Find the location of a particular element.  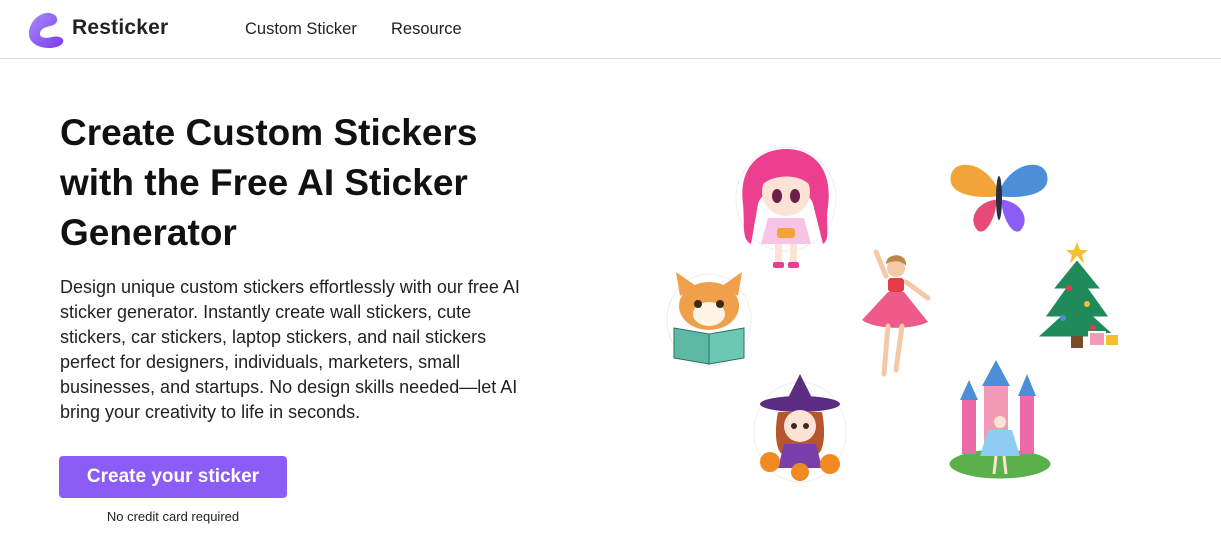

top-navbar: Resticker Custom Sticker Resource is located at coordinates (610, 29).